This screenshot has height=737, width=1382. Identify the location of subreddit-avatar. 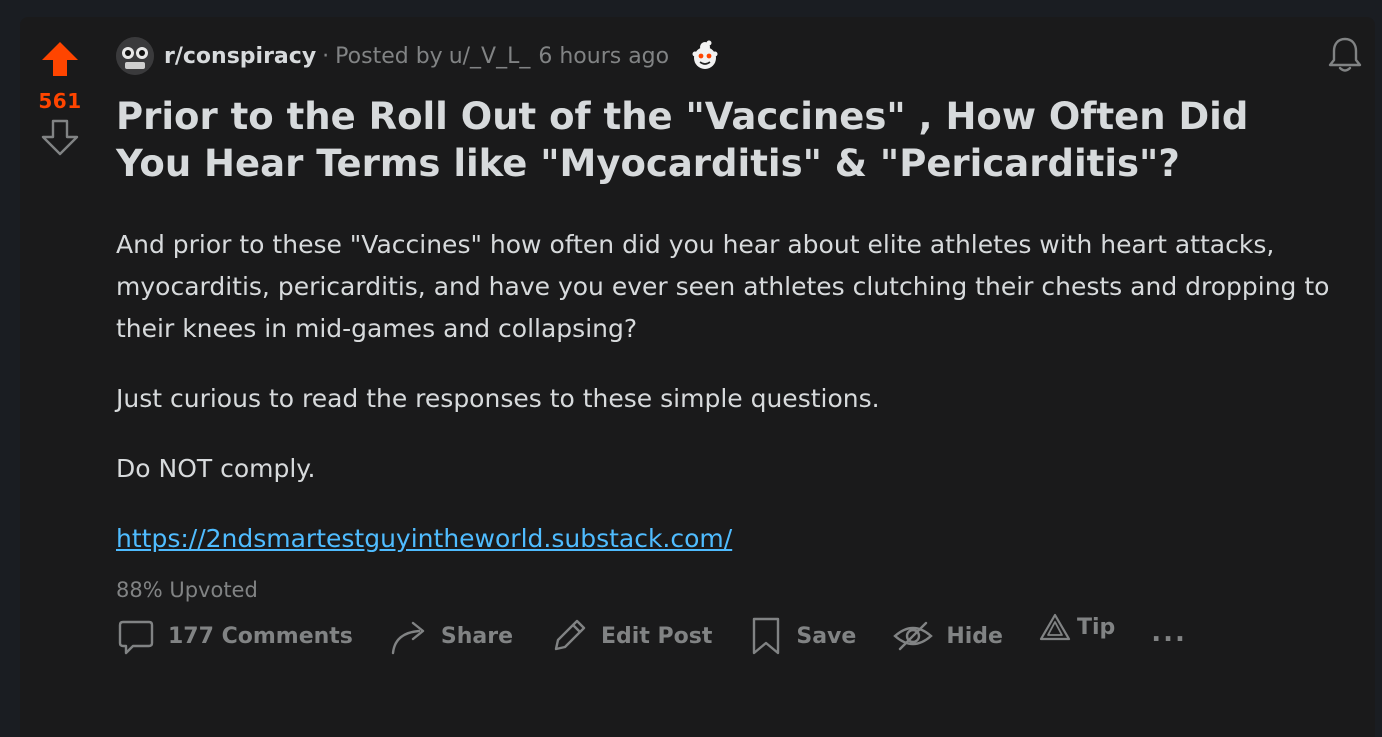
(135, 56).